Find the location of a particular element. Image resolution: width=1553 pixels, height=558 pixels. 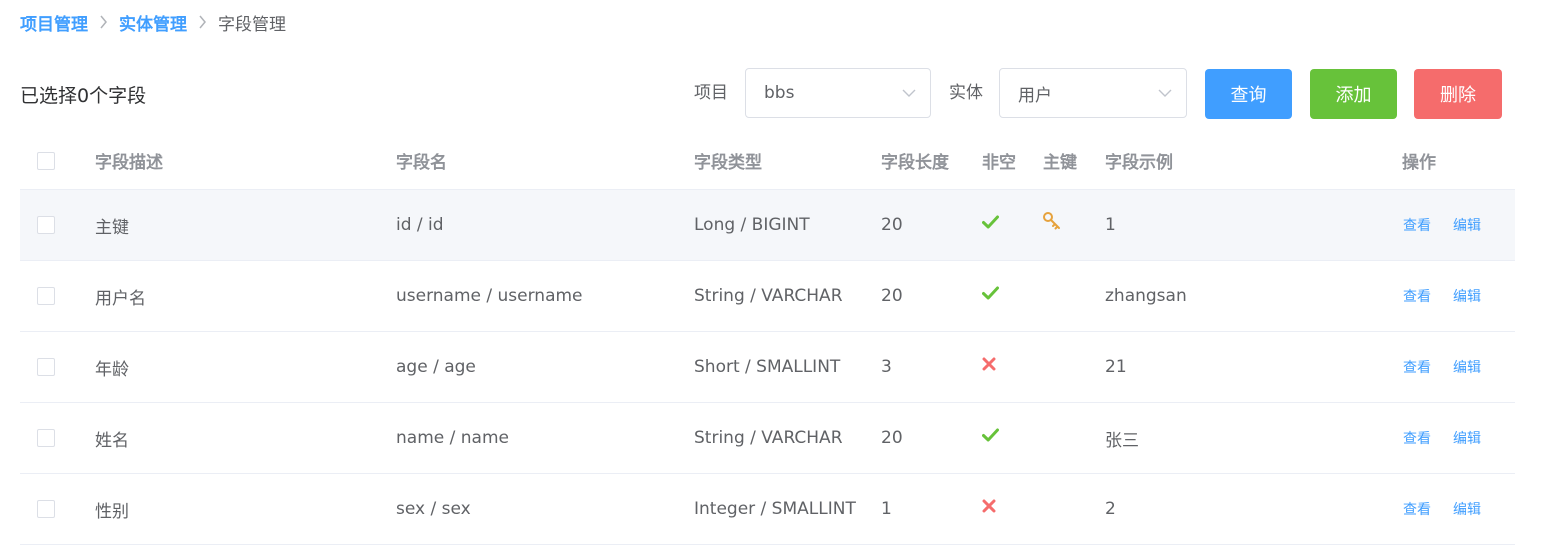

entity-select-value: 用户 is located at coordinates (1035, 95).